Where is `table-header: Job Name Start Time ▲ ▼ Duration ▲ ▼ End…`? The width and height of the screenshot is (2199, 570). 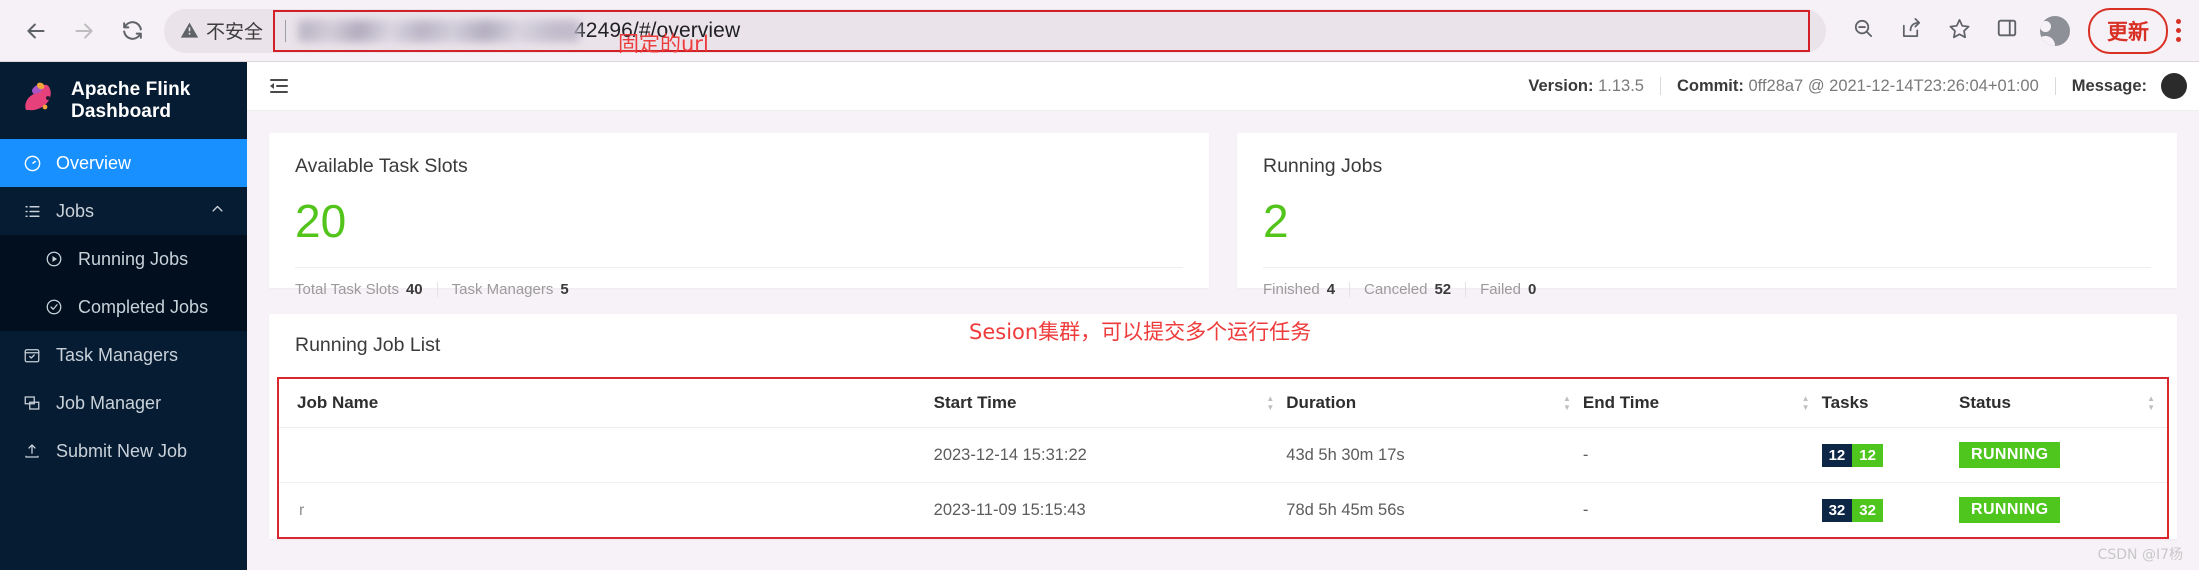
table-header: Job Name Start Time ▲ ▼ Duration ▲ ▼ End… is located at coordinates (1223, 403).